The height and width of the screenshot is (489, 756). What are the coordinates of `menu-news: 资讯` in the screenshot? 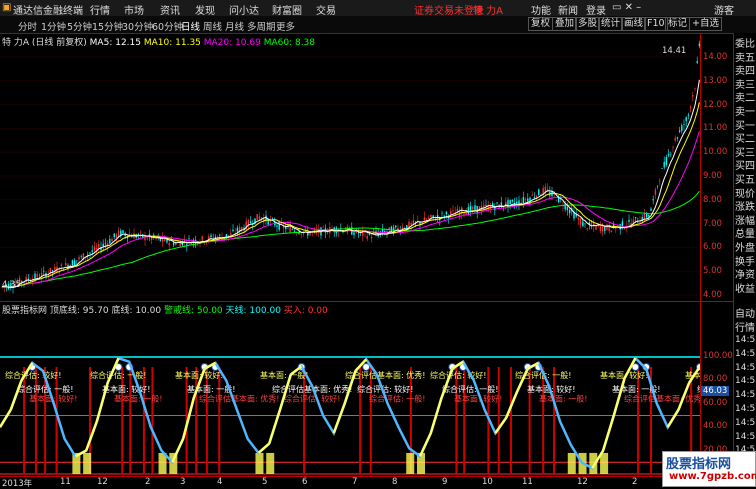 It's located at (170, 9).